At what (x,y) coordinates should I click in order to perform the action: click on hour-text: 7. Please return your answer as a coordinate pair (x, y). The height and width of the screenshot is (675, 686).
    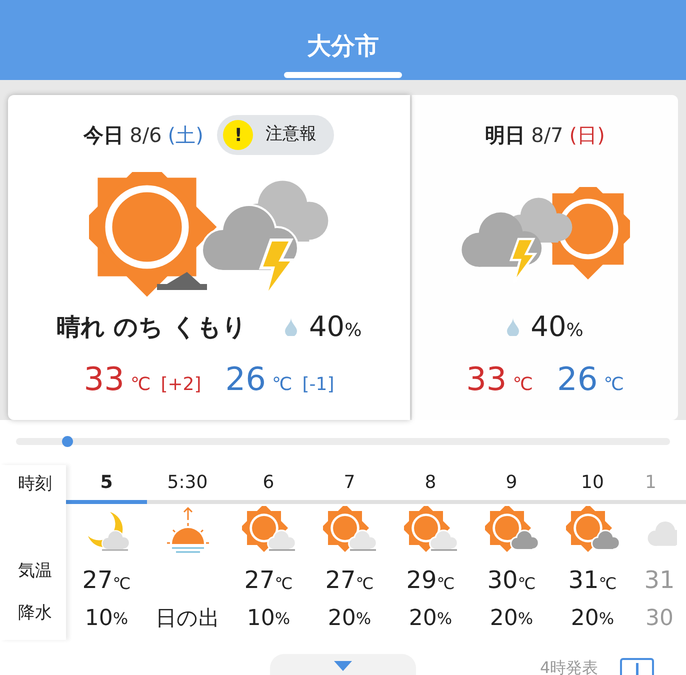
    Looking at the image, I should click on (350, 482).